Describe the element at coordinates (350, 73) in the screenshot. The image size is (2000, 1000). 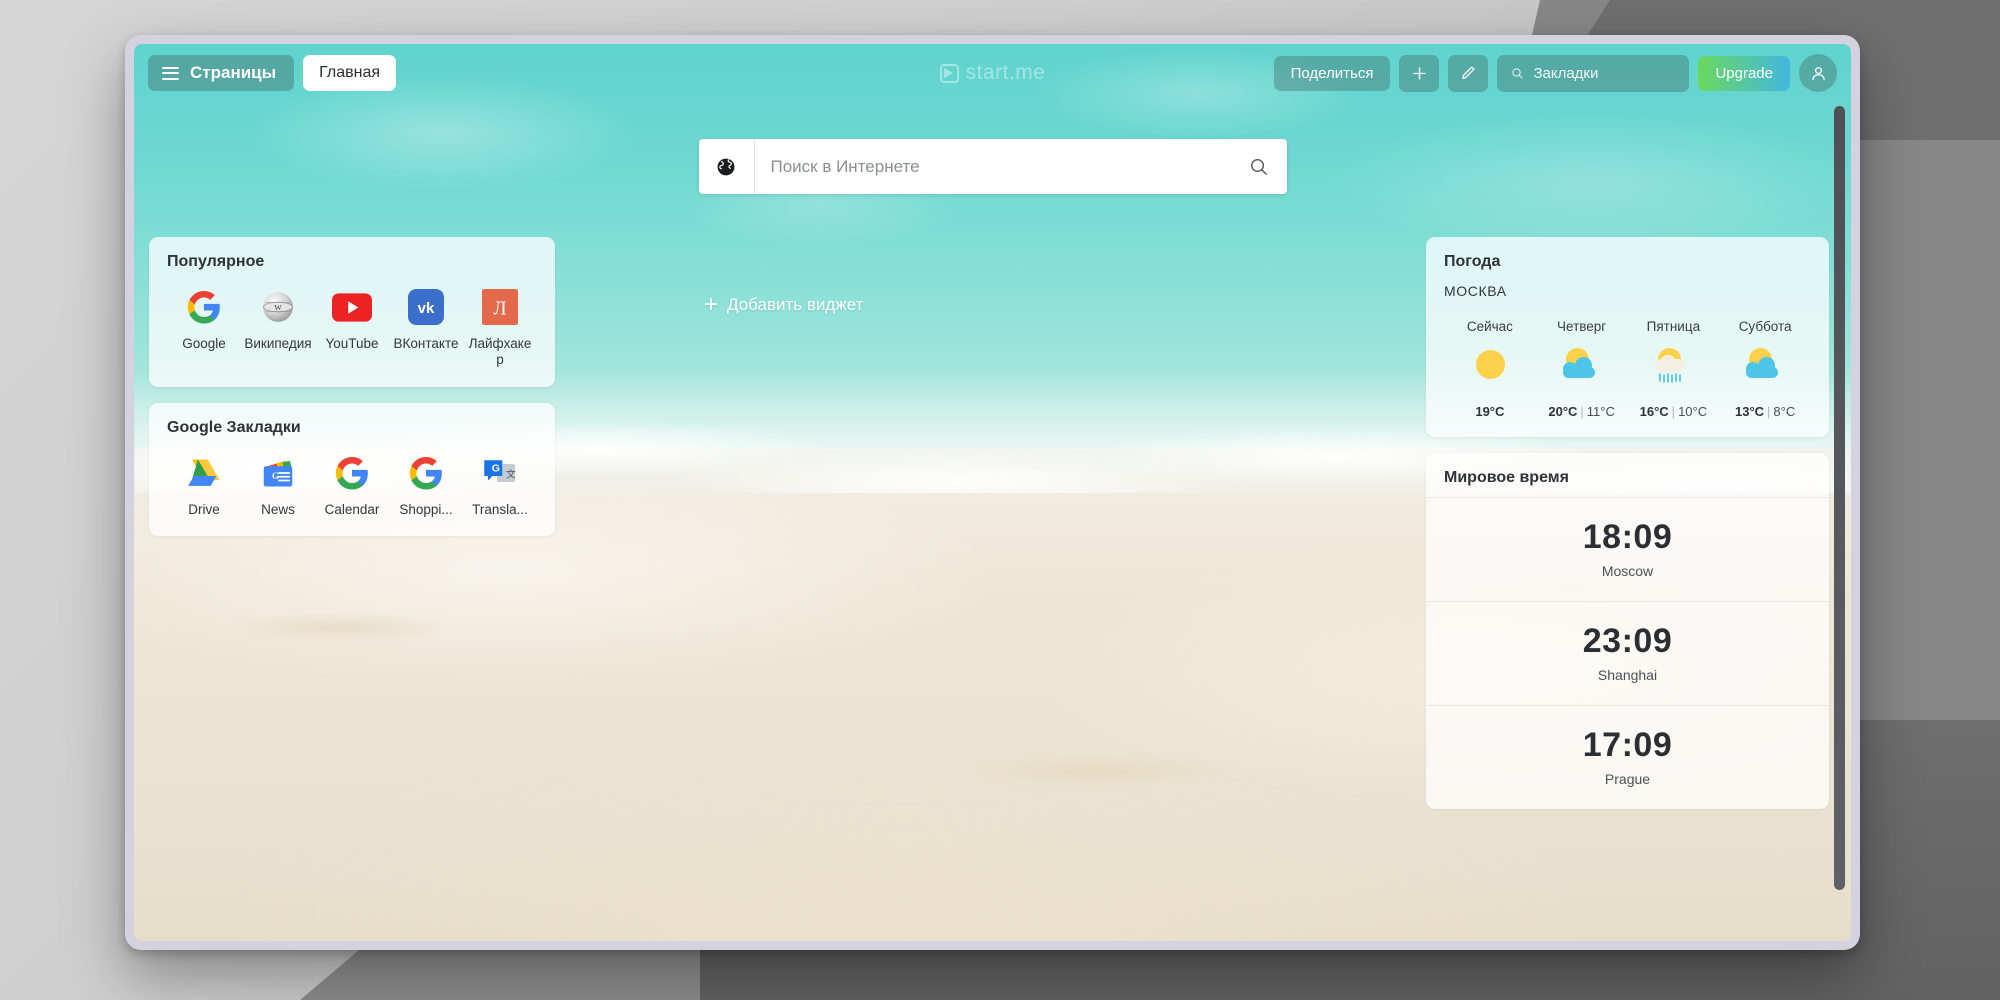
I see `tab-home: Главная` at that location.